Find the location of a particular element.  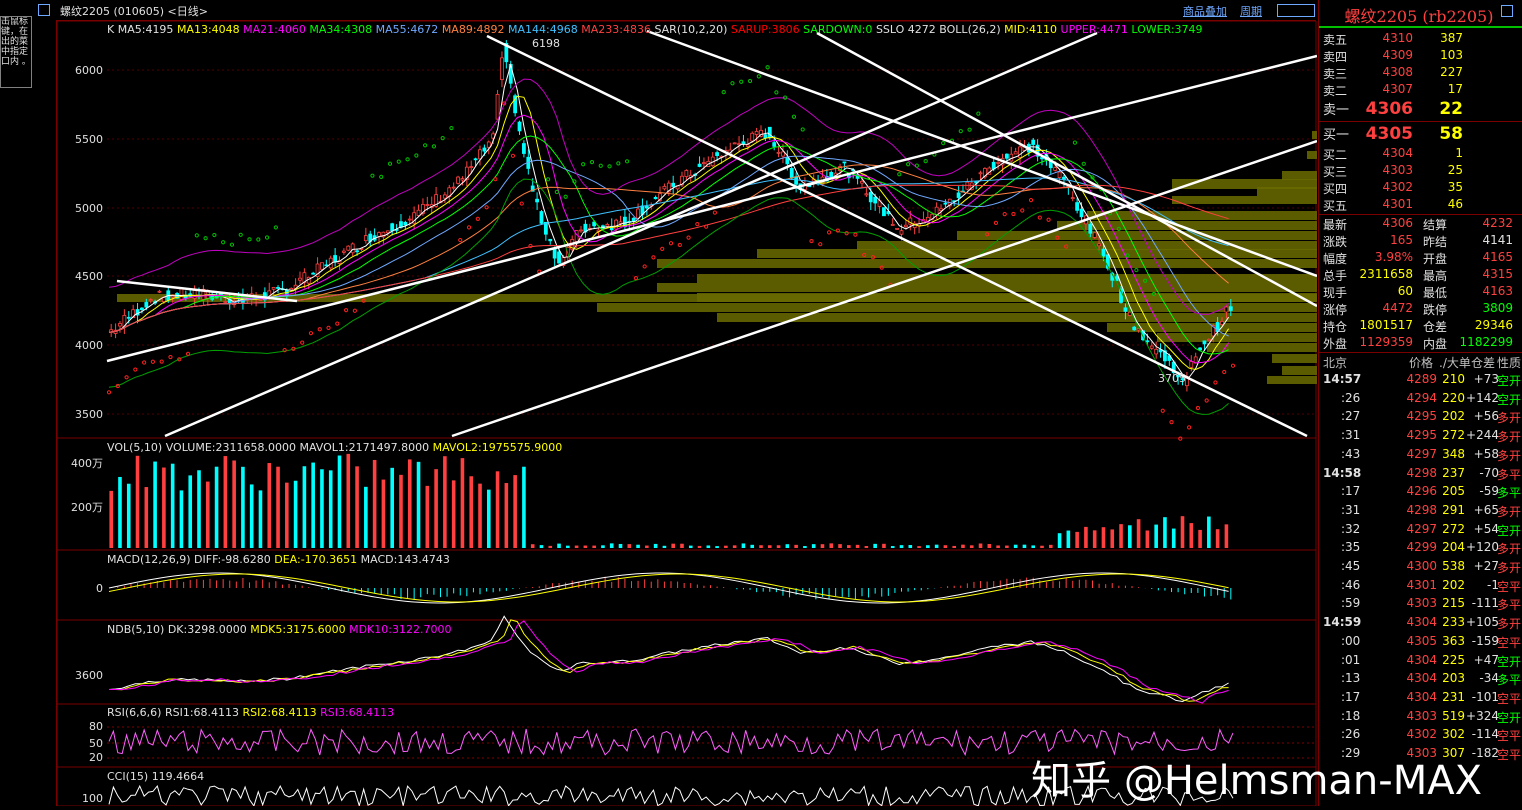

tick-time: :17 is located at coordinates (1351, 696).